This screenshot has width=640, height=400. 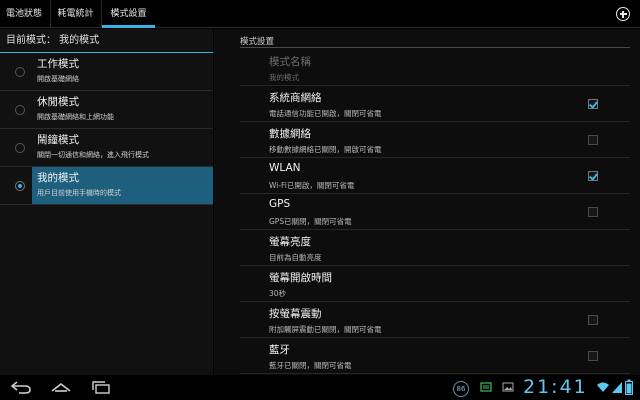 I want to click on system-bar: 86 21:41, so click(x=320, y=387).